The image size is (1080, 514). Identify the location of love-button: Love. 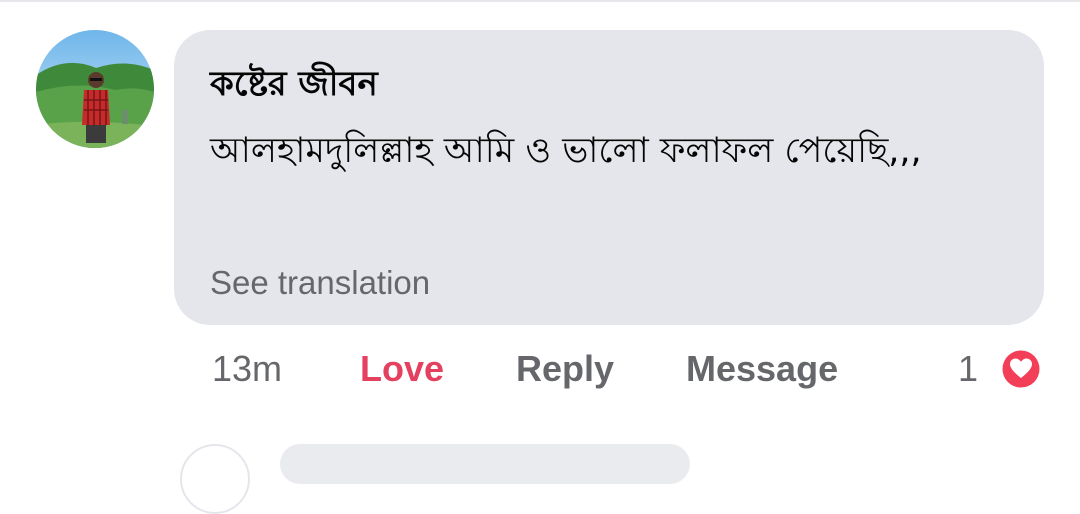
(402, 369).